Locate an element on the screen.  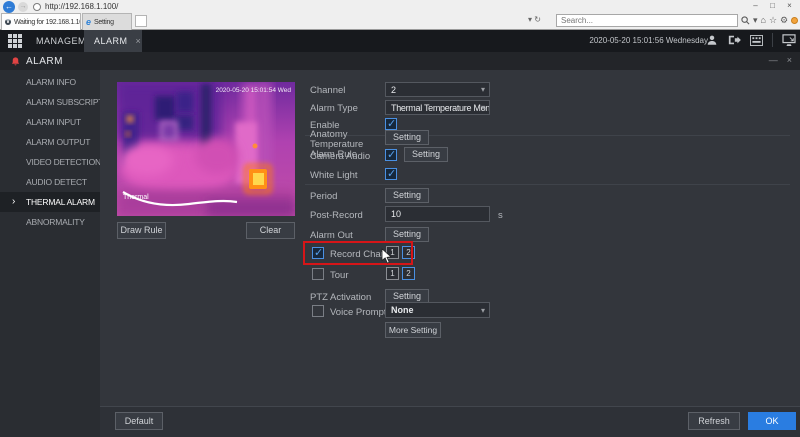
forward-icon: → is located at coordinates (23, 7).